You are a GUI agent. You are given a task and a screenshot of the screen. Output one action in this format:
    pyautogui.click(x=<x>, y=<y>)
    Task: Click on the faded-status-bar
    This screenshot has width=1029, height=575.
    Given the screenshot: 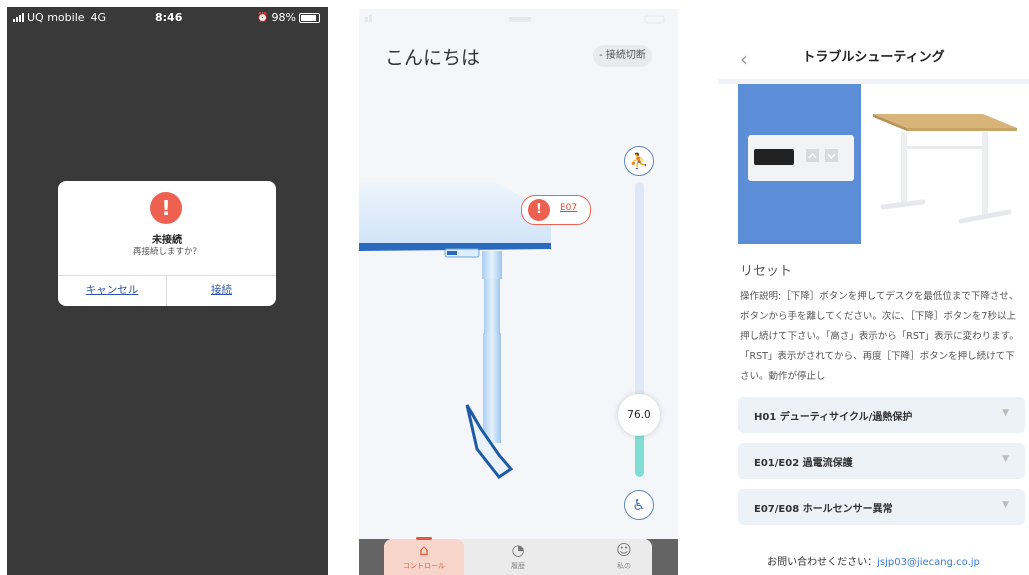 What is the action you would take?
    pyautogui.click(x=515, y=19)
    